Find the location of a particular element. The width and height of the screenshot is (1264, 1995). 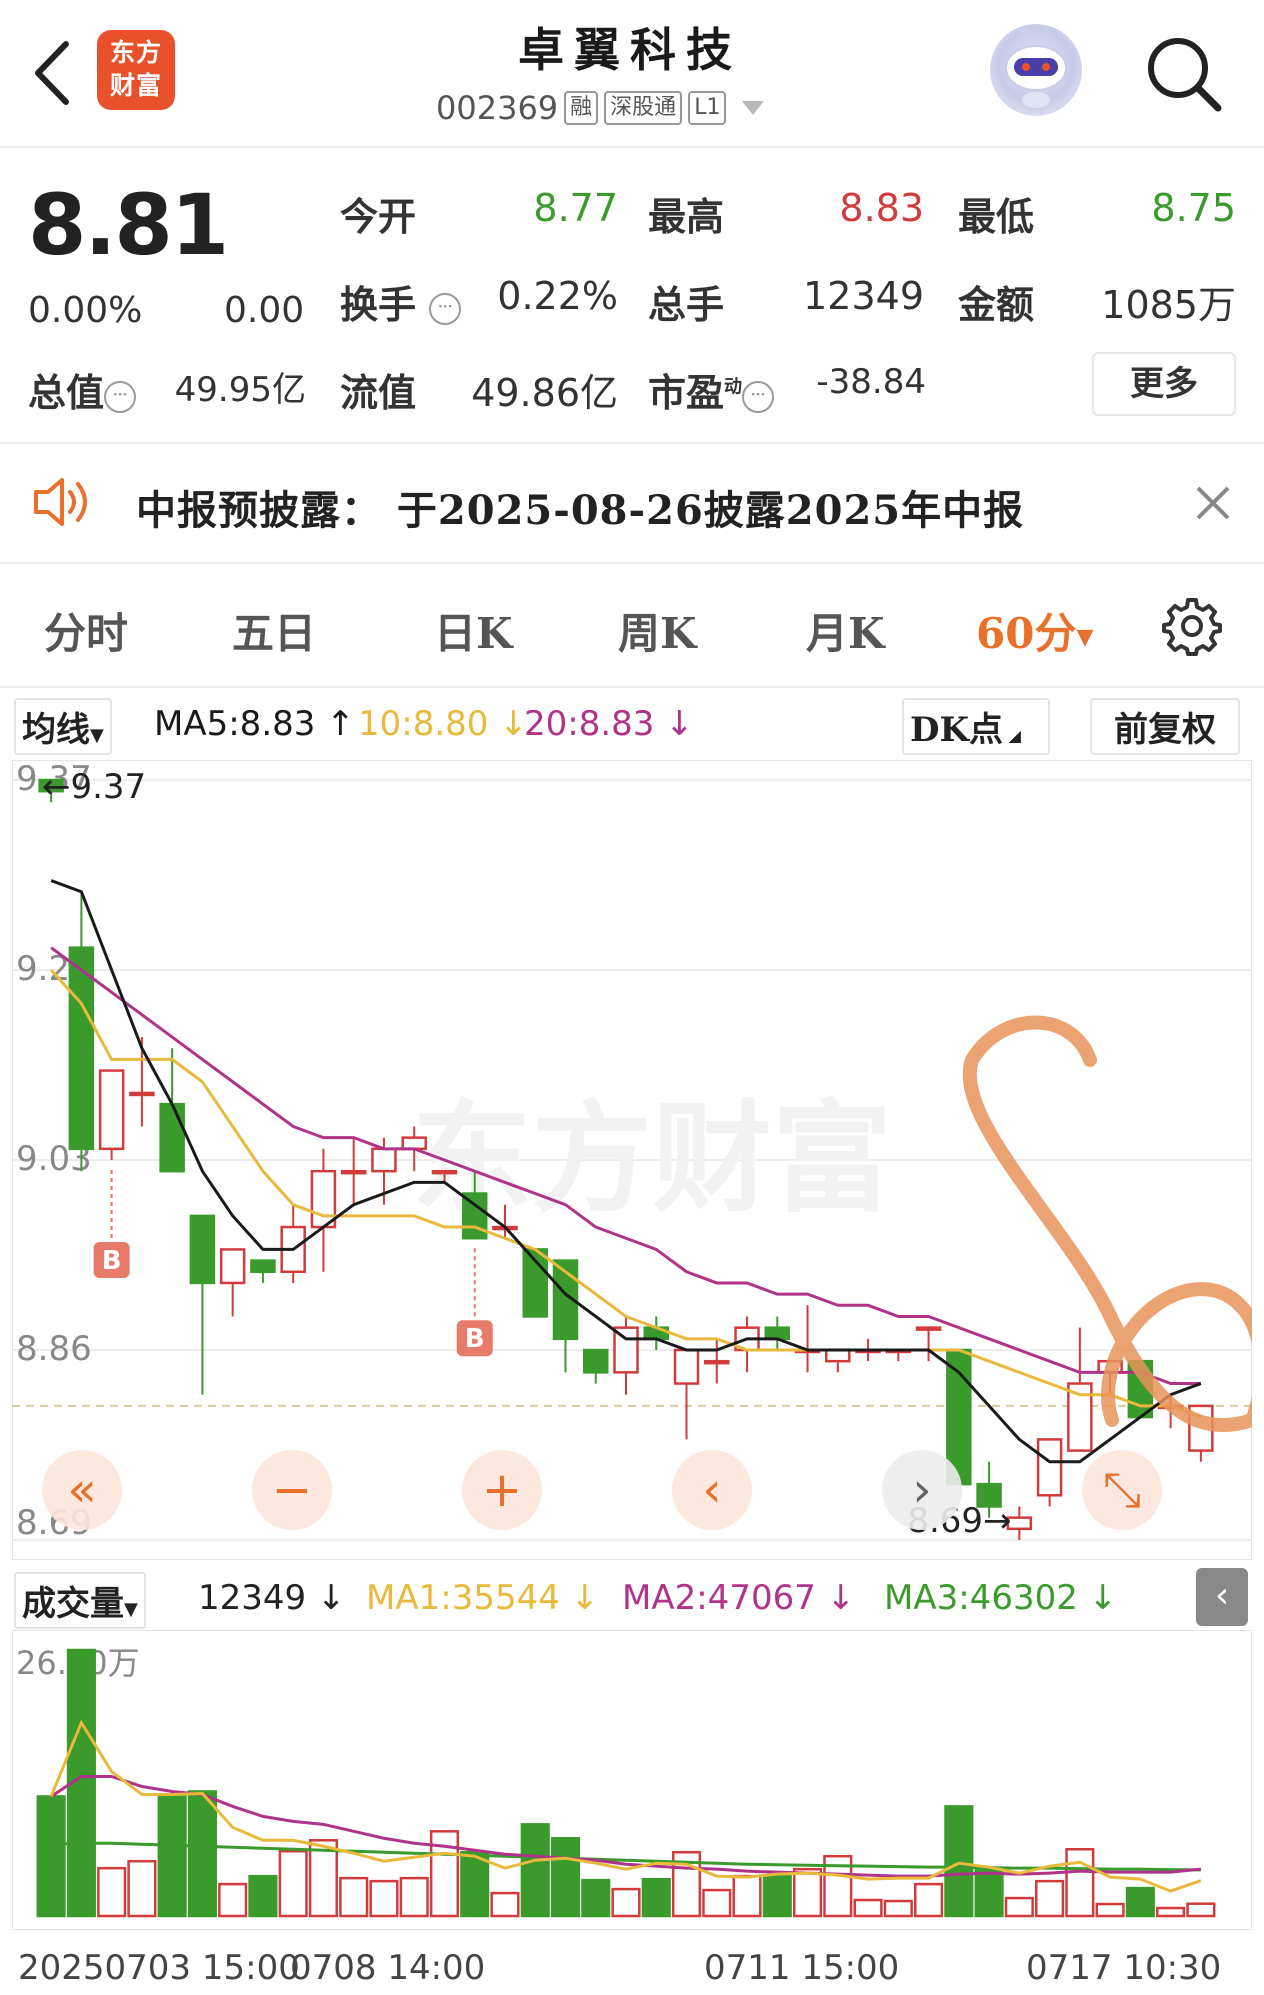

adjust-button: 前复权 is located at coordinates (1165, 726).